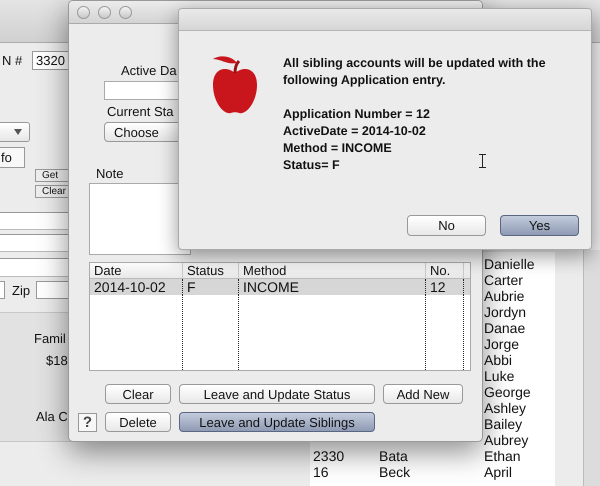 The image size is (600, 486). Describe the element at coordinates (498, 472) in the screenshot. I see `list-cell: April` at that location.